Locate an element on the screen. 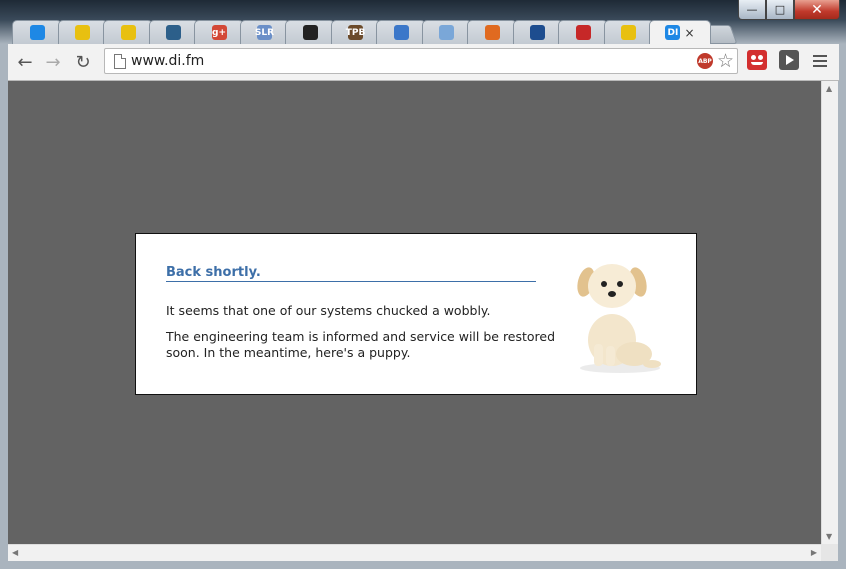  back-button: ← is located at coordinates (25, 62).